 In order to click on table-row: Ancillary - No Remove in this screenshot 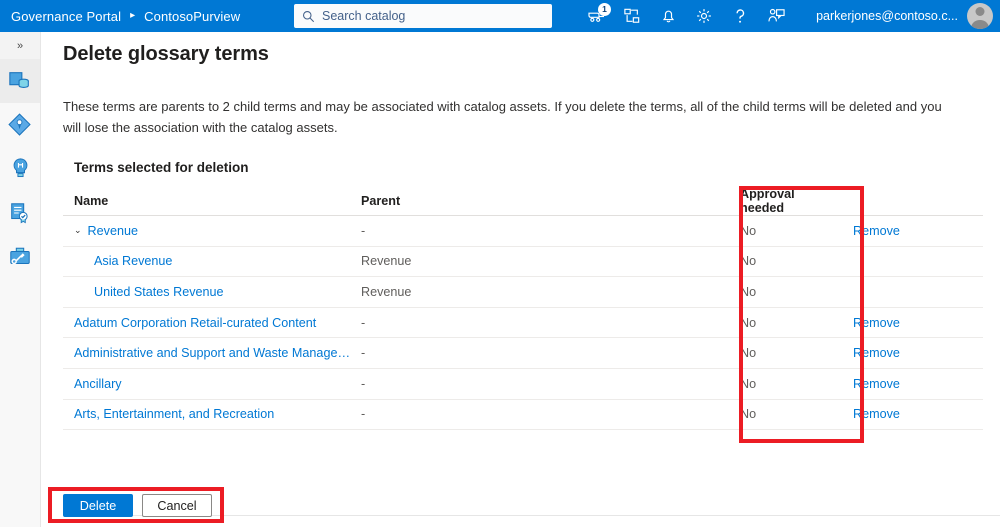, I will do `click(523, 384)`.